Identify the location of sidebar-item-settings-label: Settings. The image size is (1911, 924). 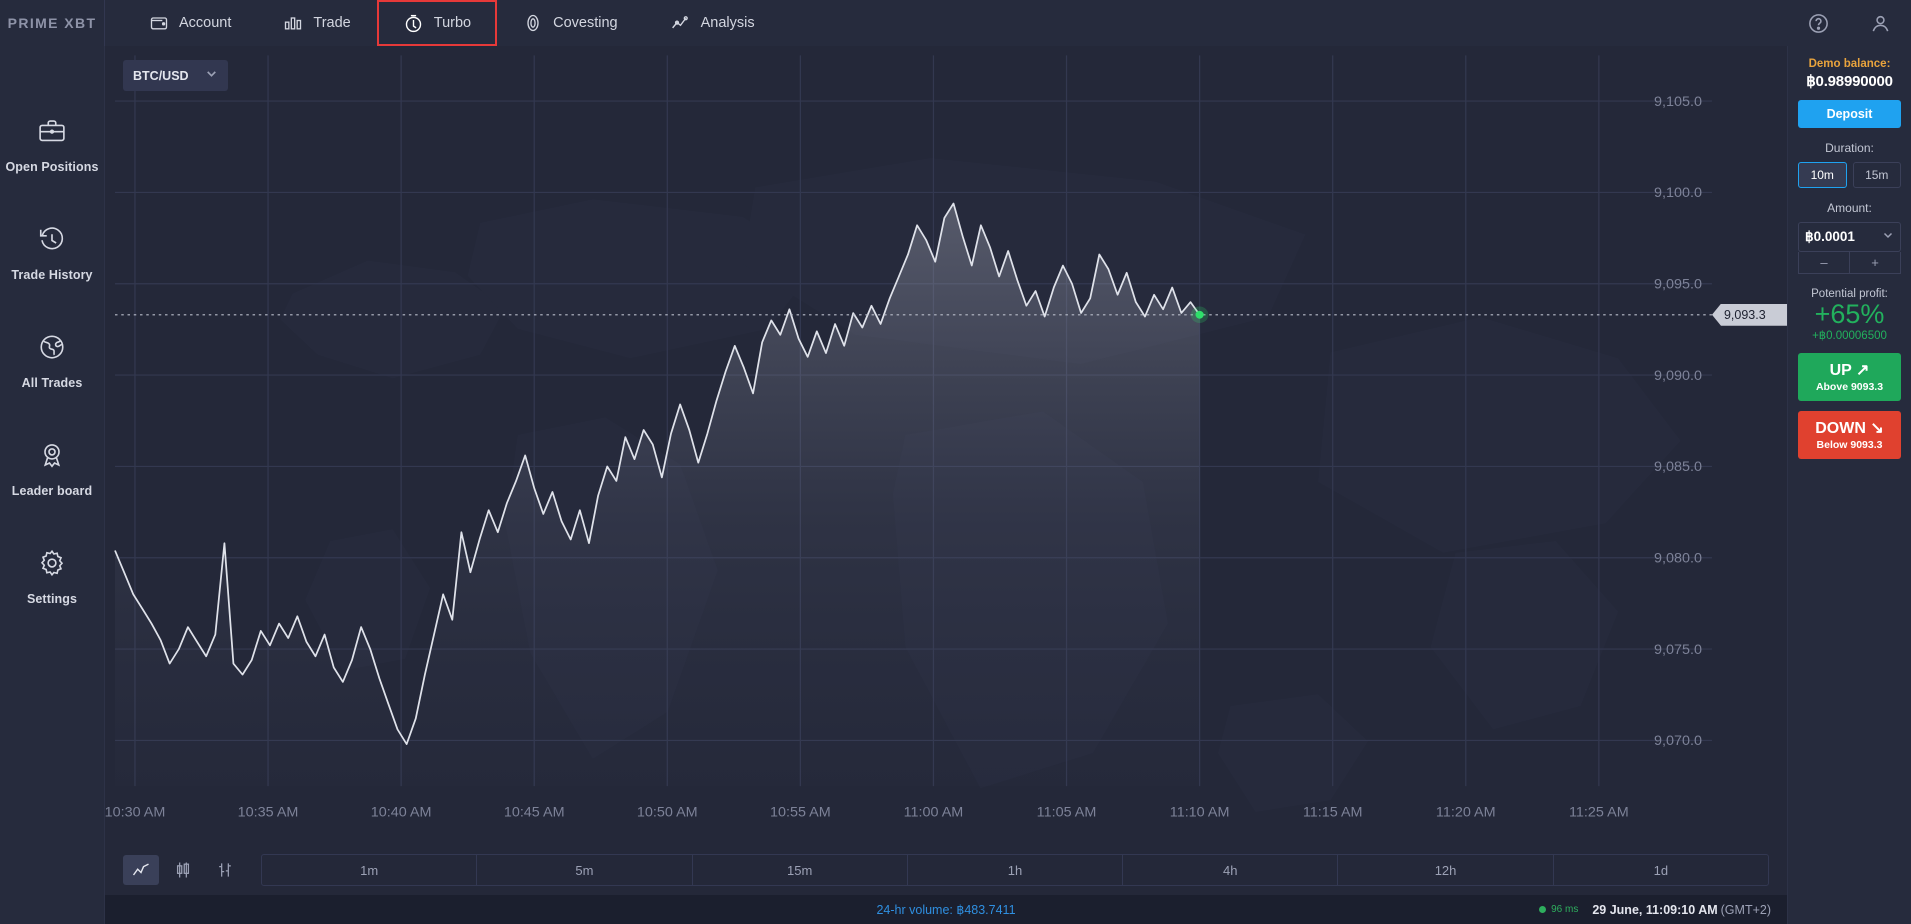
(52, 599).